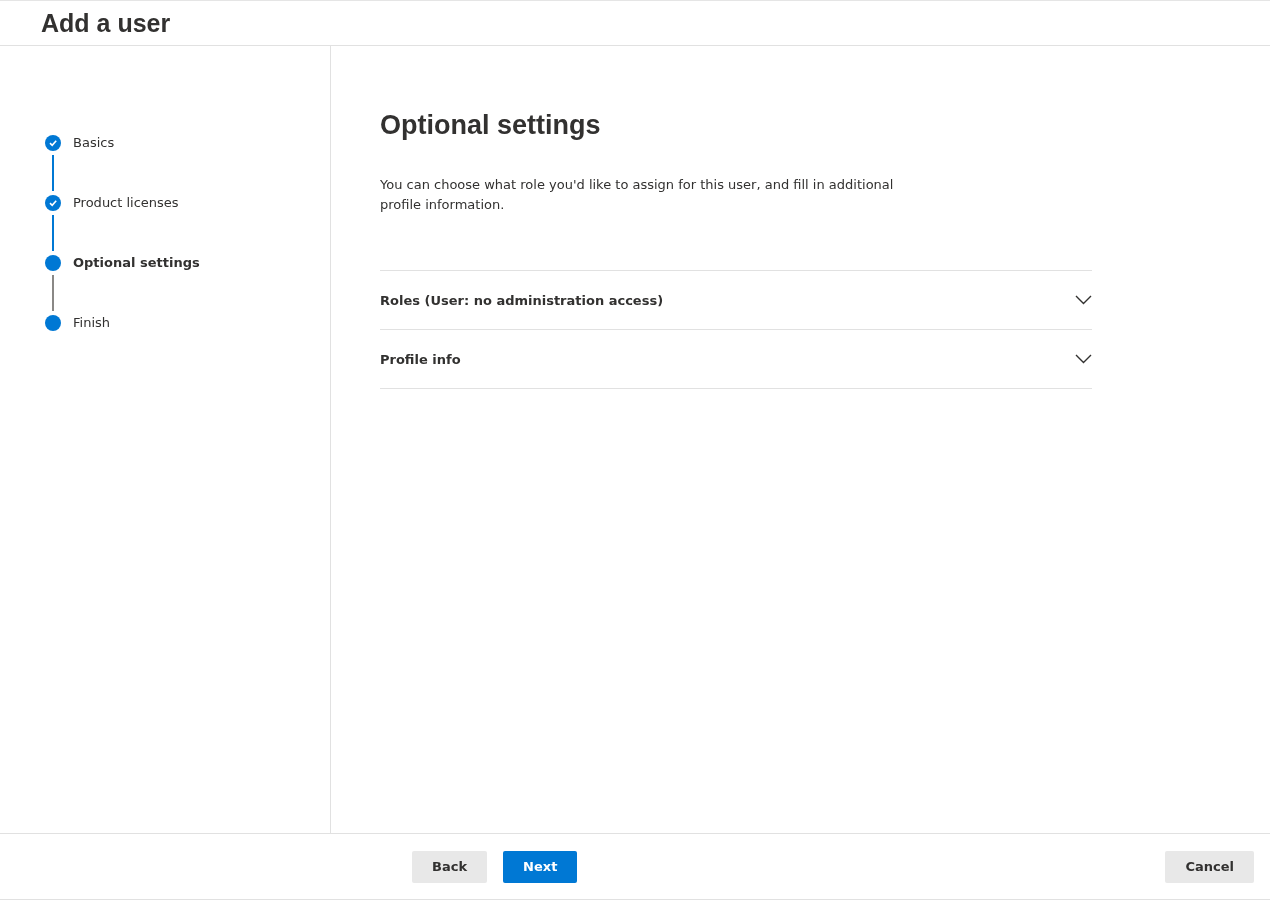 This screenshot has width=1270, height=900. What do you see at coordinates (136, 263) in the screenshot?
I see `step-label: Optional settings` at bounding box center [136, 263].